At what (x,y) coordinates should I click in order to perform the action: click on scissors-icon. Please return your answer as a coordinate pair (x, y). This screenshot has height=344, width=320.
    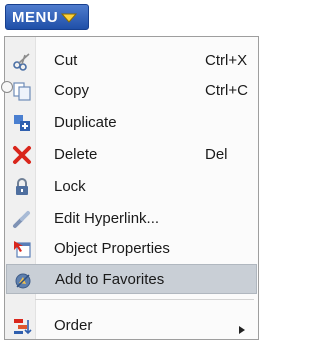
    Looking at the image, I should click on (22, 61).